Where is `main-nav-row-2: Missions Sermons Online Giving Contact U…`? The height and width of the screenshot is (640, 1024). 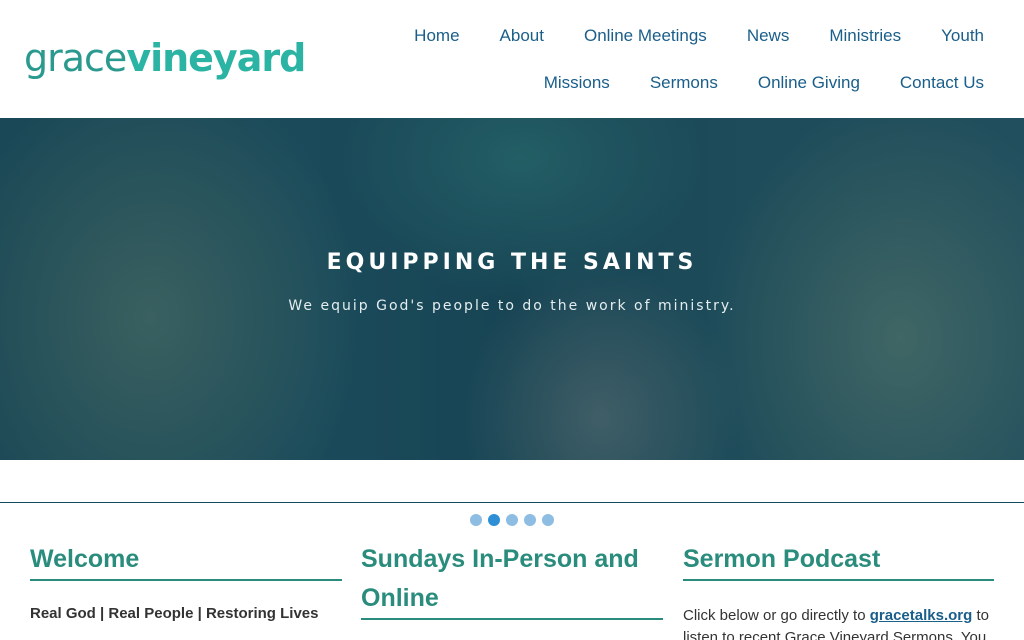
main-nav-row-2: Missions Sermons Online Giving Contact U… is located at coordinates (744, 83).